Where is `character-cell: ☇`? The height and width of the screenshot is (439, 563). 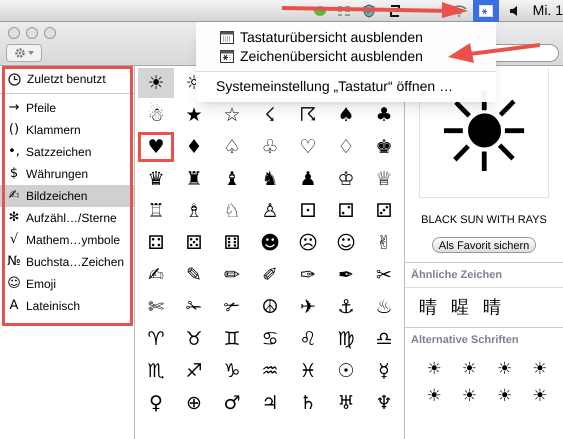
character-cell: ☇ is located at coordinates (270, 115).